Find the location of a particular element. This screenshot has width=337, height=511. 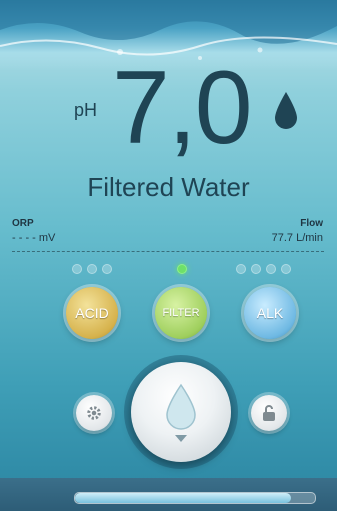

progress-bar is located at coordinates (195, 498).